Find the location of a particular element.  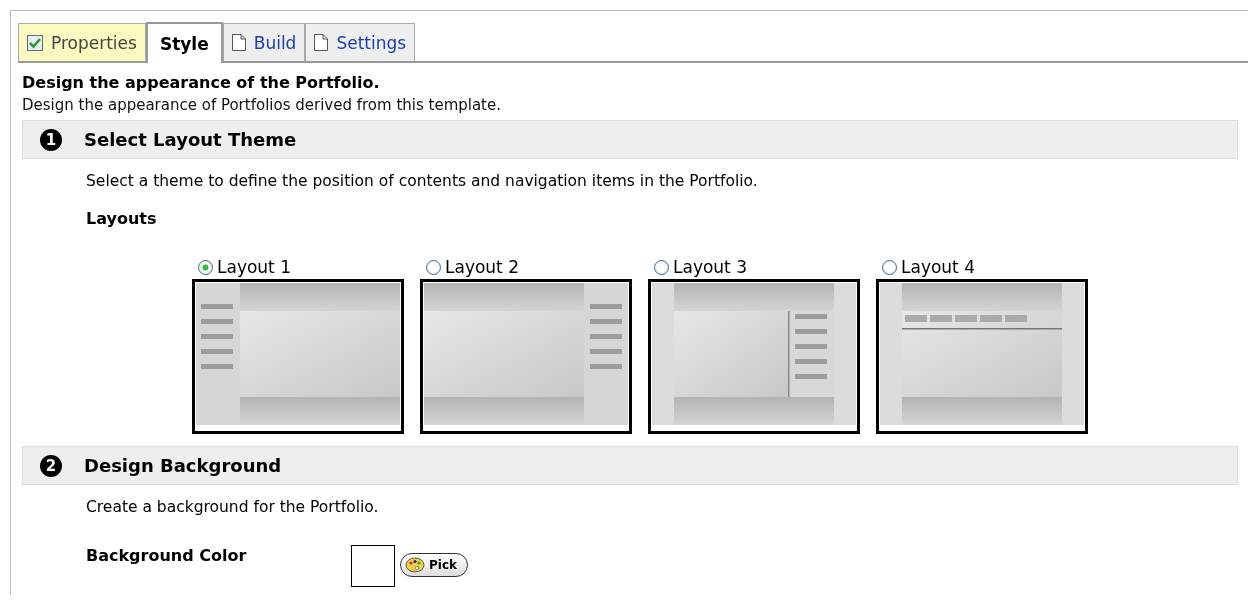

radio-label: Layout 1 is located at coordinates (254, 267).